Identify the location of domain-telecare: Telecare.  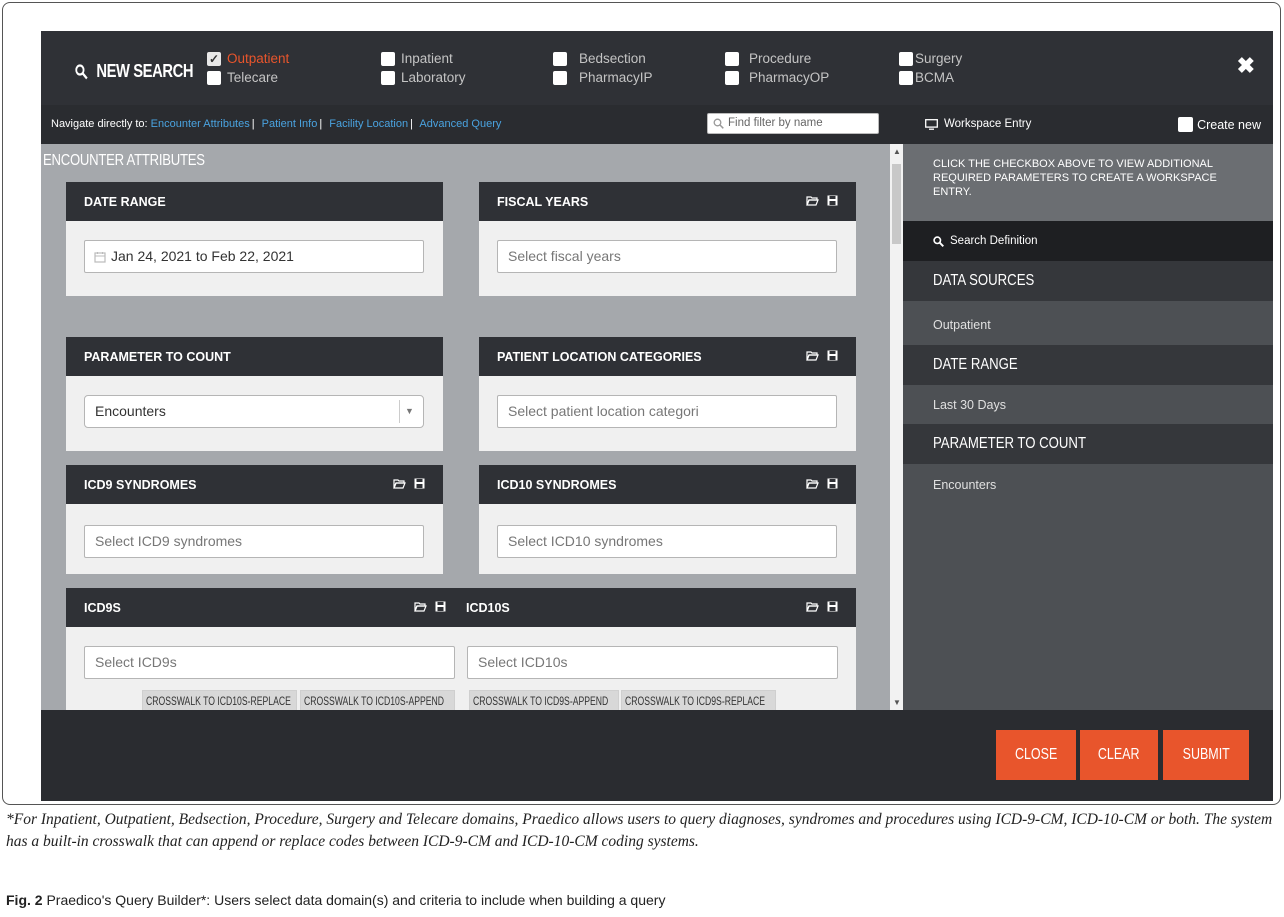
(242, 77).